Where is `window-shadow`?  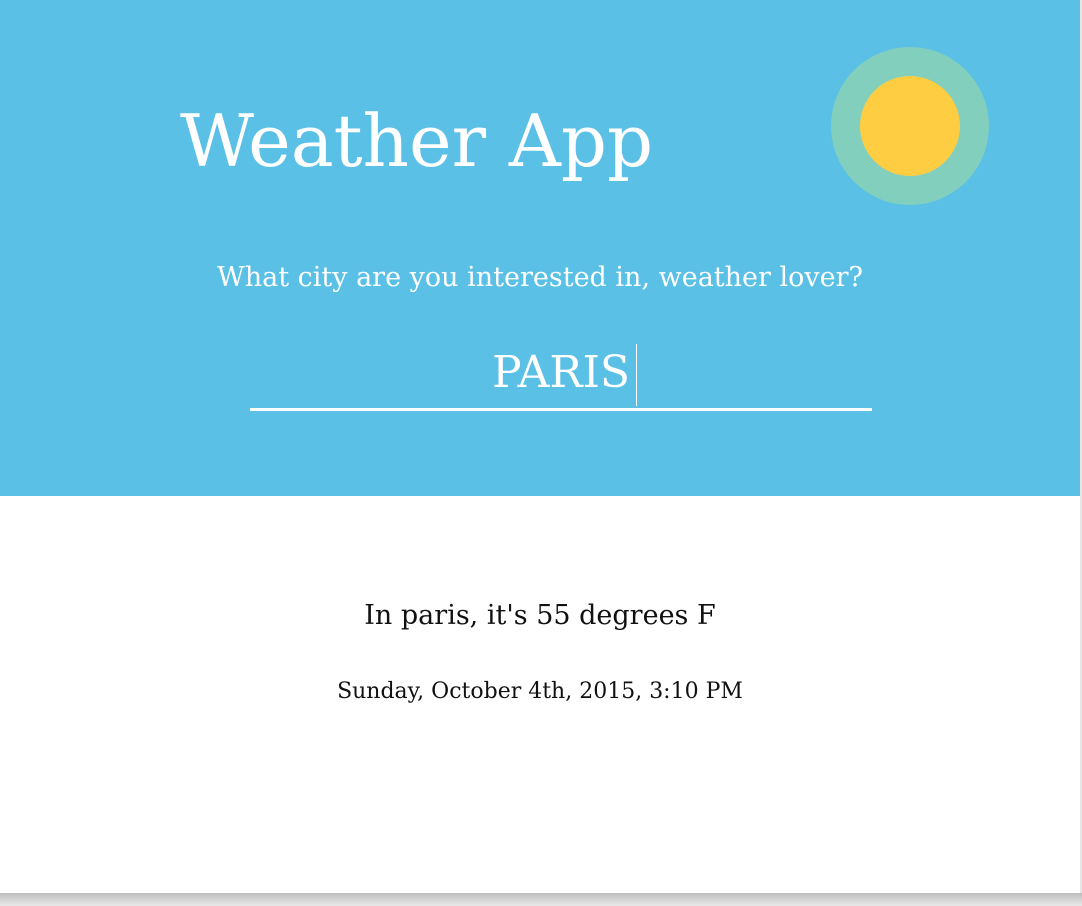 window-shadow is located at coordinates (541, 899).